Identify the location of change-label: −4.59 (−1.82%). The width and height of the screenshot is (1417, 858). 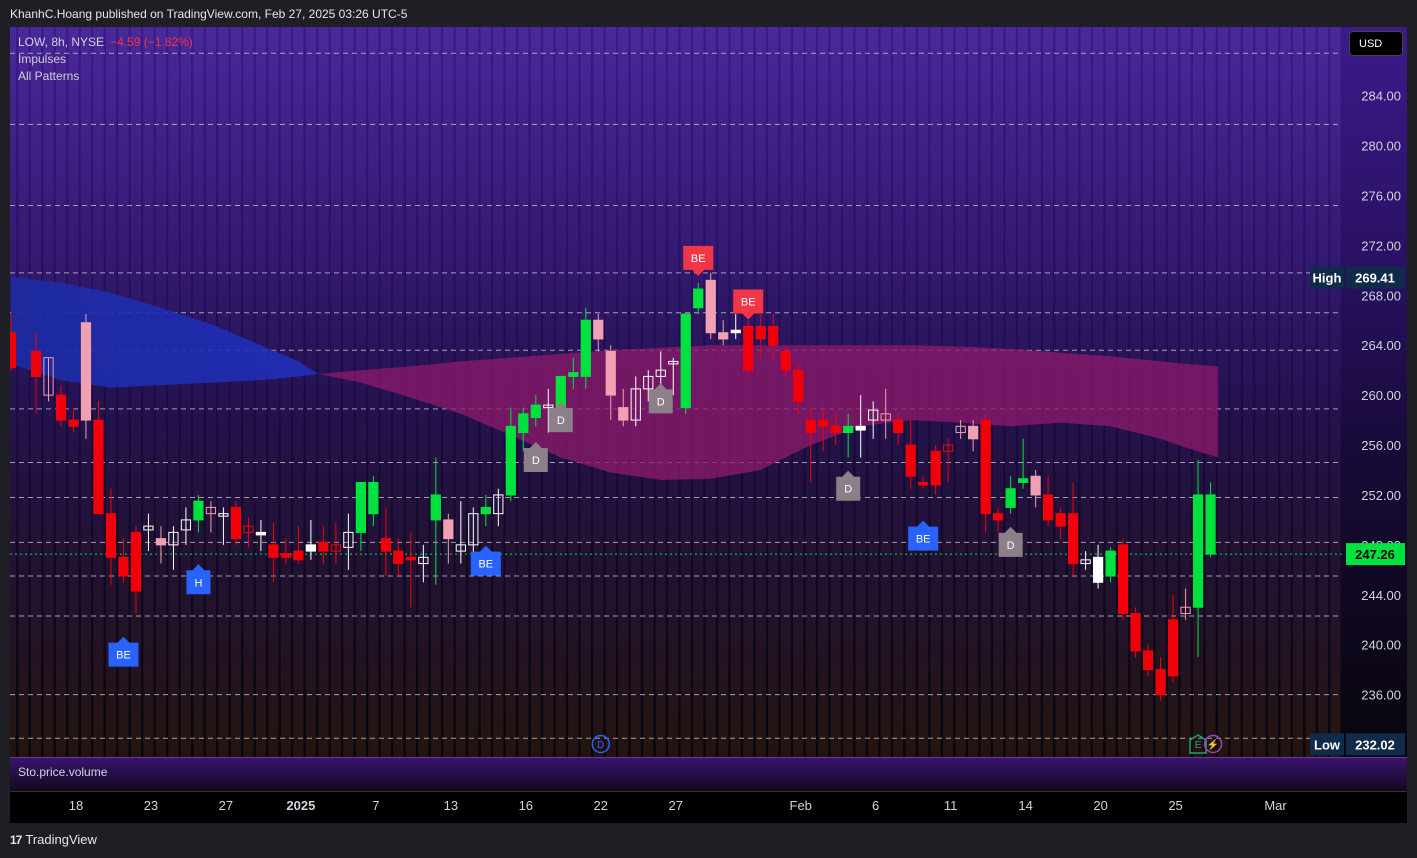
(151, 42).